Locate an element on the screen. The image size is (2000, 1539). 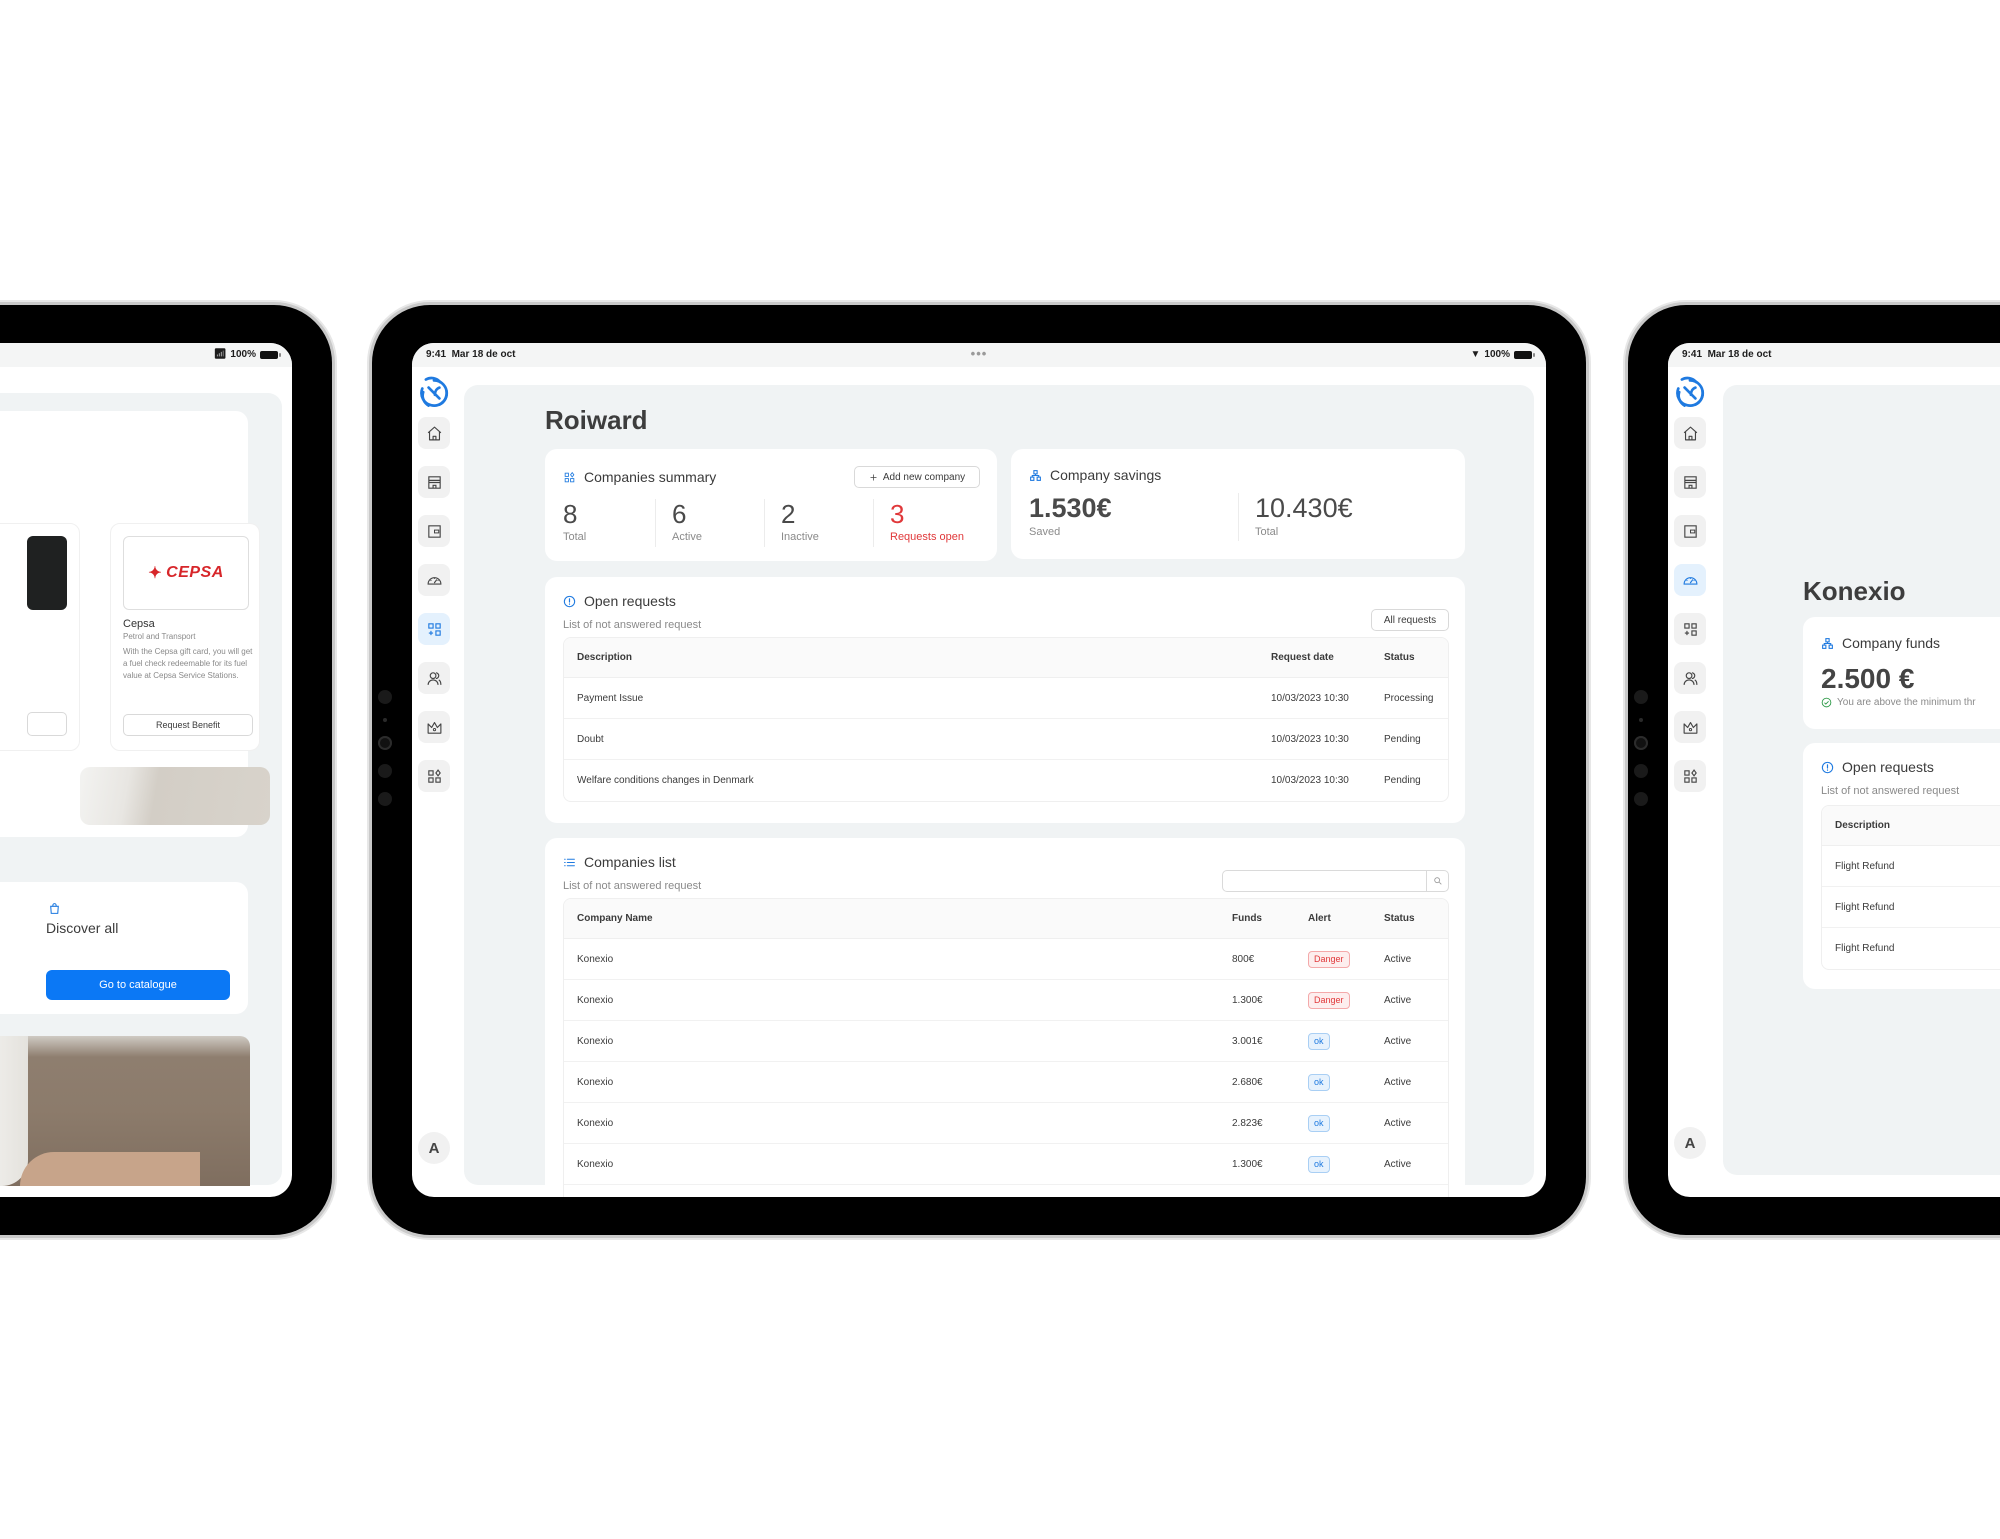
side-camera-lens is located at coordinates (1641, 743).